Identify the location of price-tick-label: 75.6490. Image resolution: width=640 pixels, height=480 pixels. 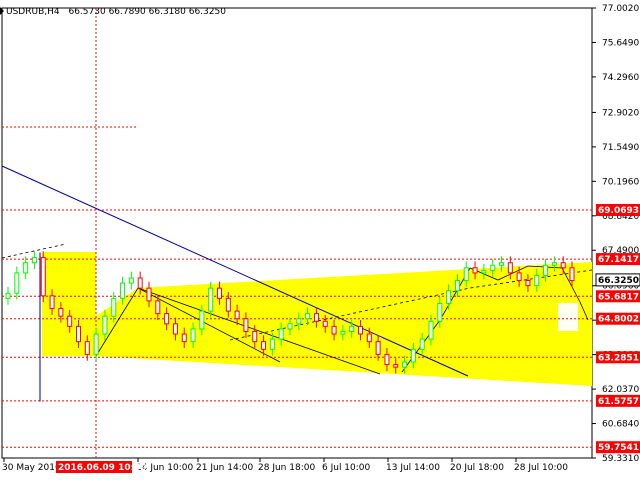
(620, 43).